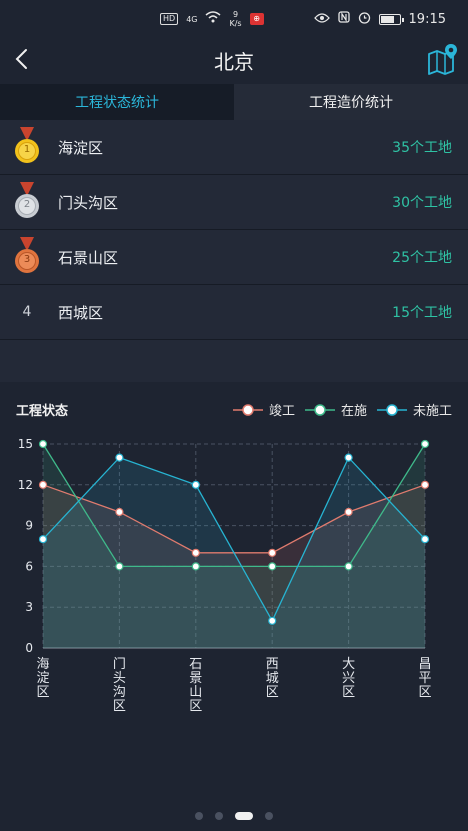 The width and height of the screenshot is (468, 831). What do you see at coordinates (27, 312) in the screenshot?
I see `rank-number: 4` at bounding box center [27, 312].